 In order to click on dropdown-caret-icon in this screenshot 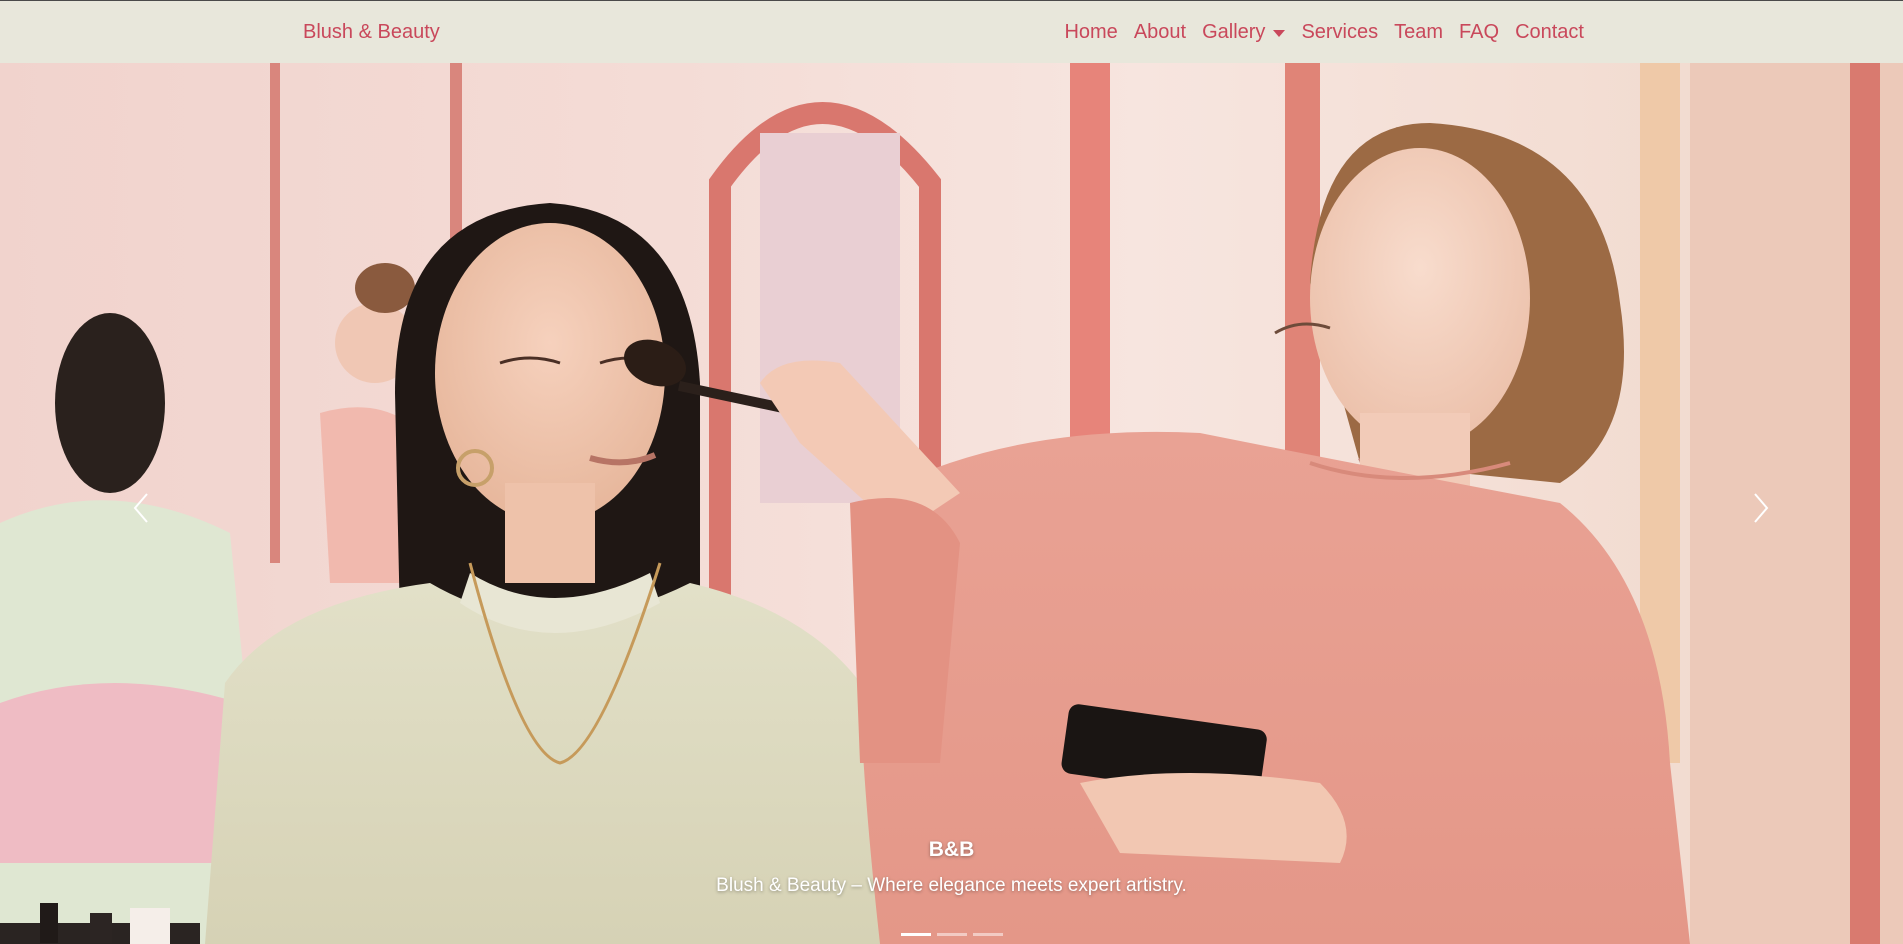, I will do `click(1279, 33)`.